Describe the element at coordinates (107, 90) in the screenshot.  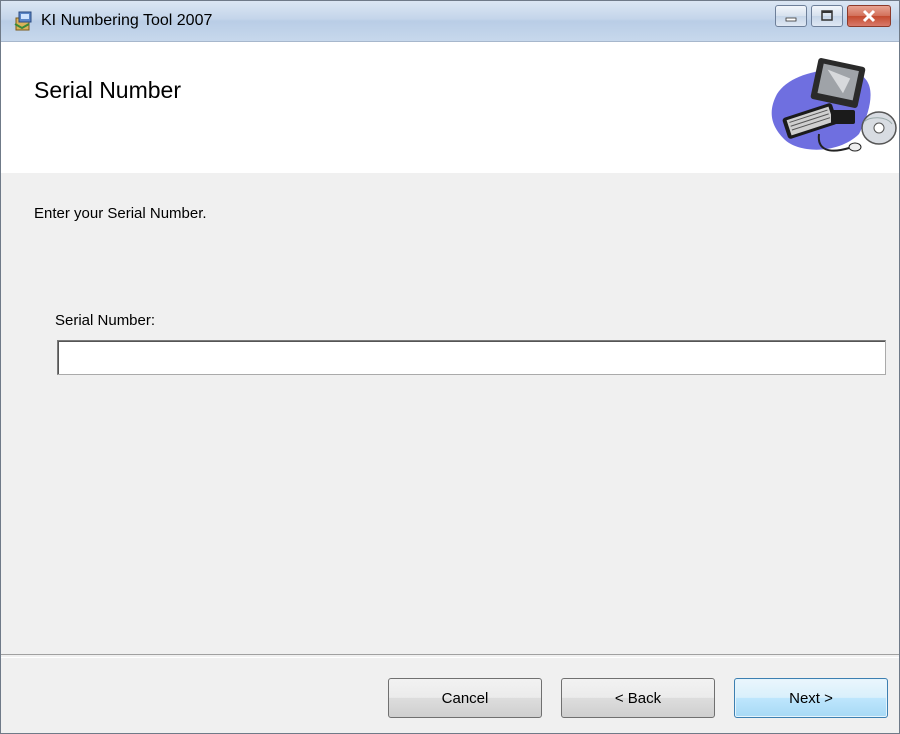
I see `page-title: Serial Number` at that location.